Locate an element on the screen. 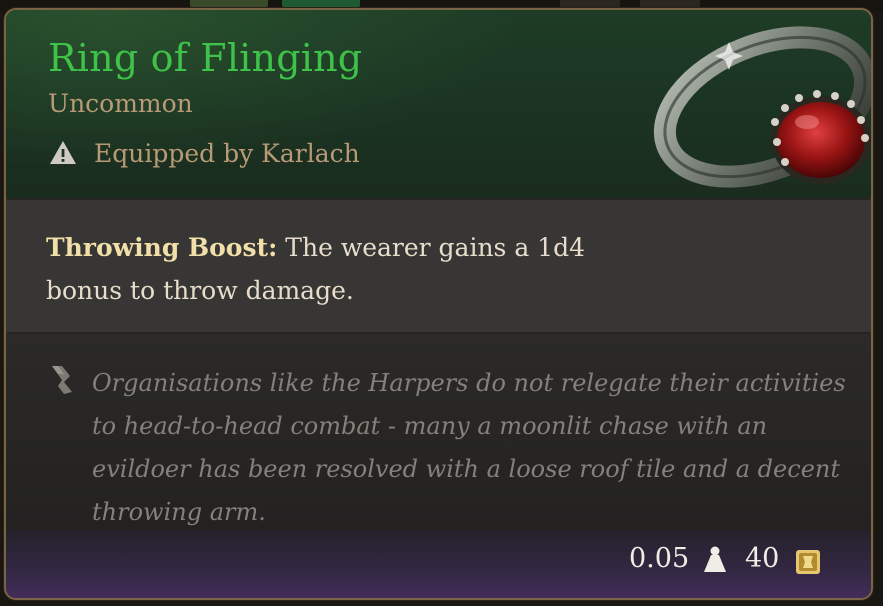  equipped-status: Equipped by Karlach is located at coordinates (204, 153).